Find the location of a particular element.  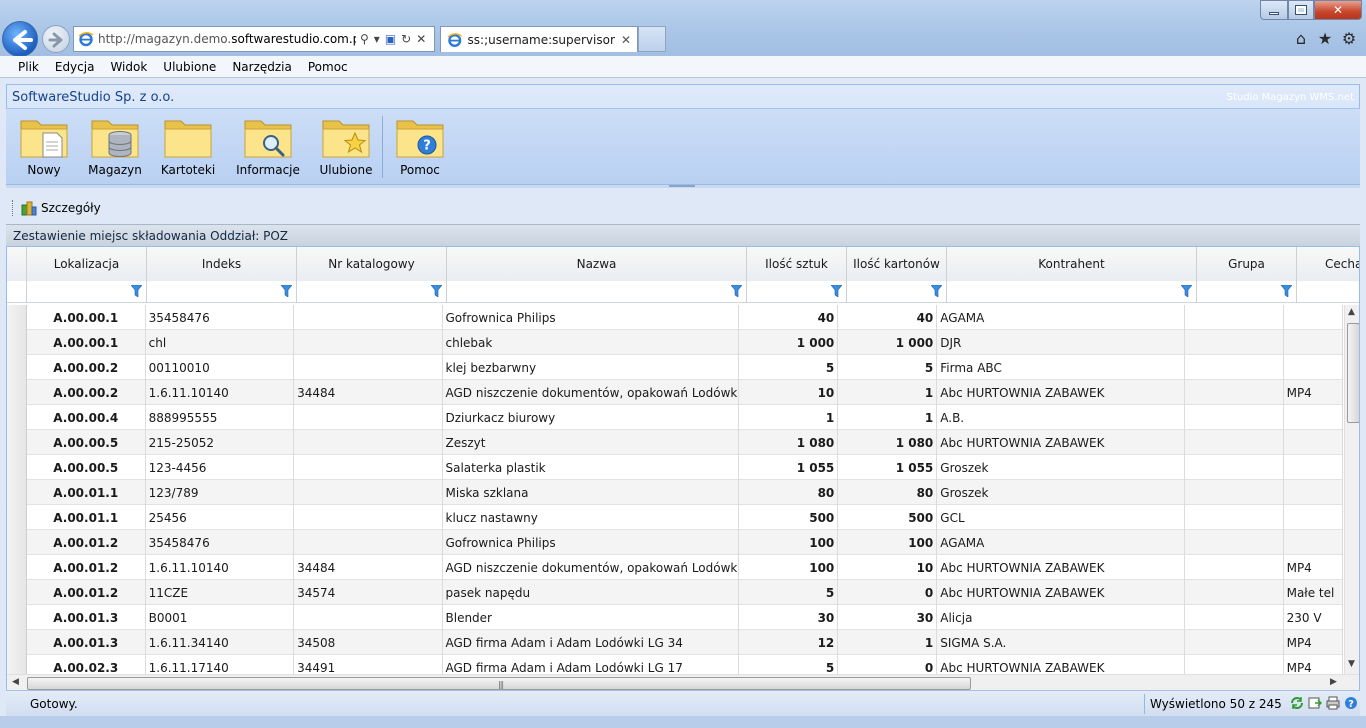

column-header-nr-katalogowy: Nr katalogowy is located at coordinates (372, 264).